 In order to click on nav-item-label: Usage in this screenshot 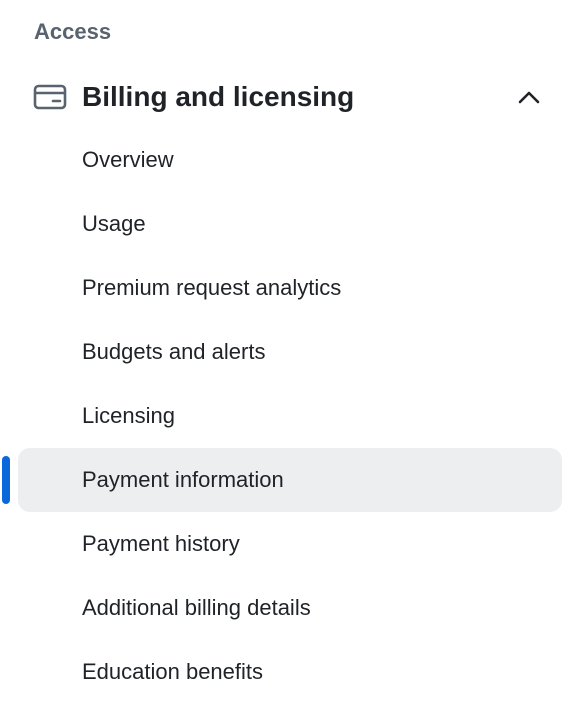, I will do `click(114, 223)`.